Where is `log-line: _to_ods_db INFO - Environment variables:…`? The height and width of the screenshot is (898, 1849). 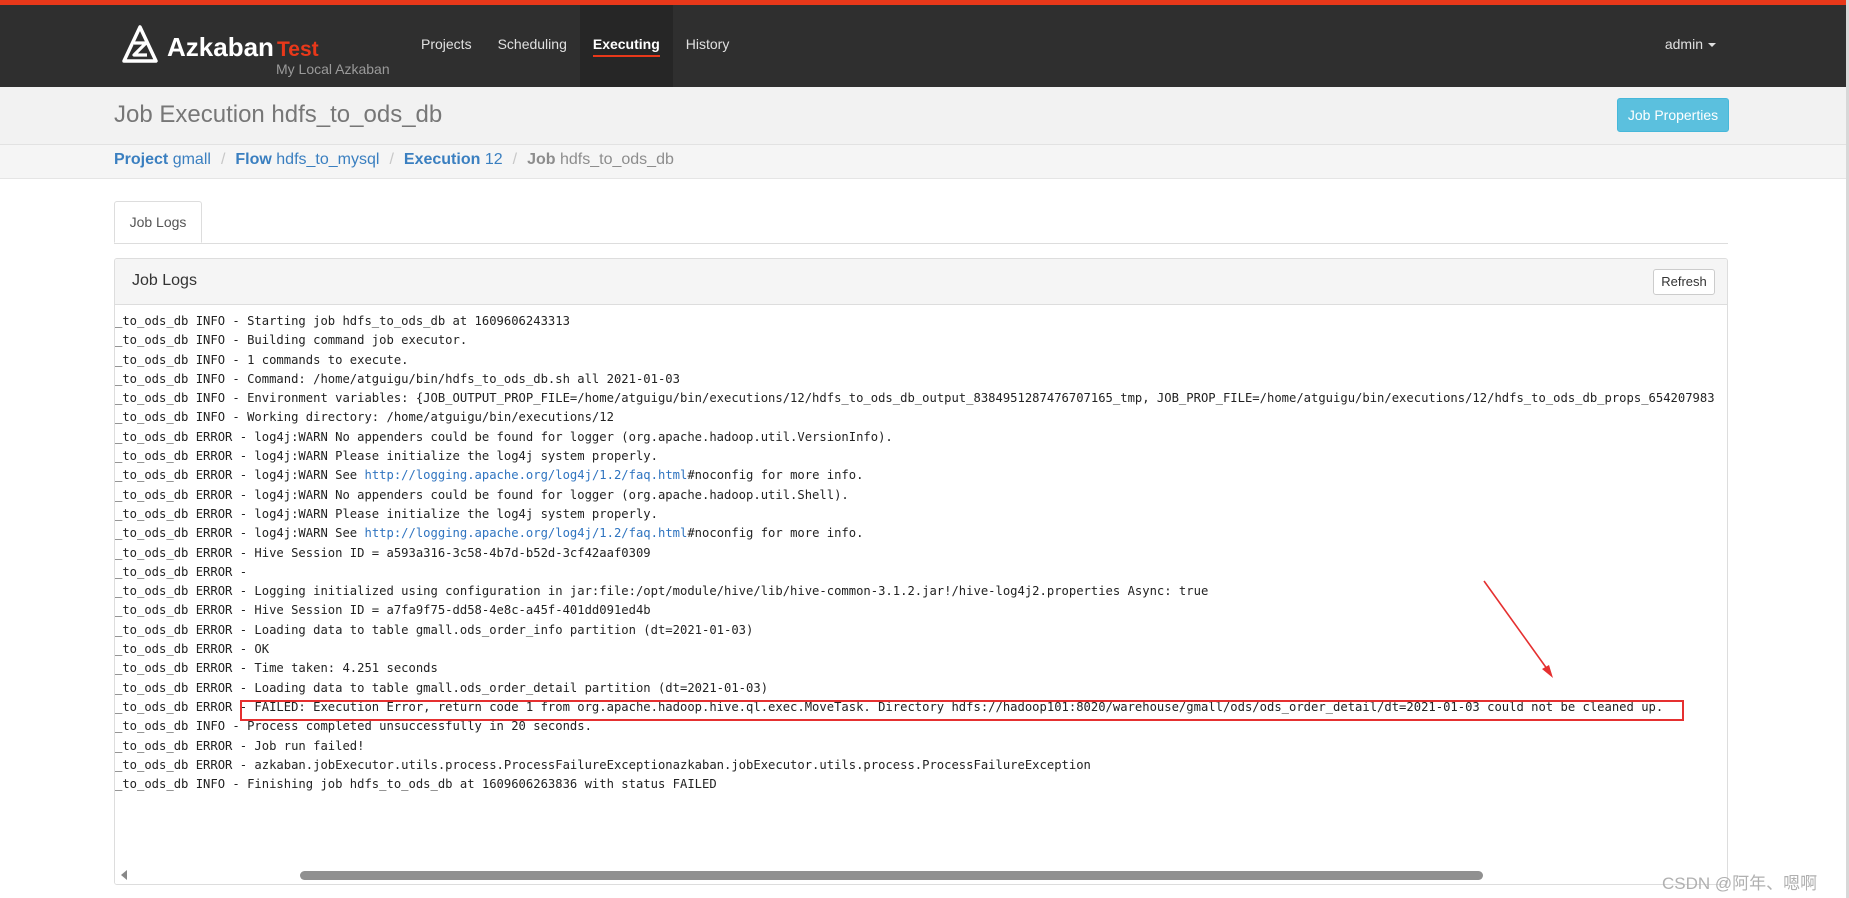 log-line: _to_ods_db INFO - Environment variables:… is located at coordinates (915, 398).